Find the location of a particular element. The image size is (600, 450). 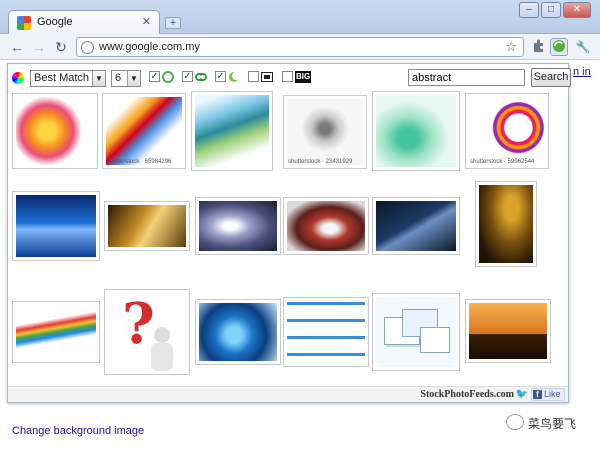

thumb-liquid-splash: shutterstock · 23431929 is located at coordinates (325, 132).